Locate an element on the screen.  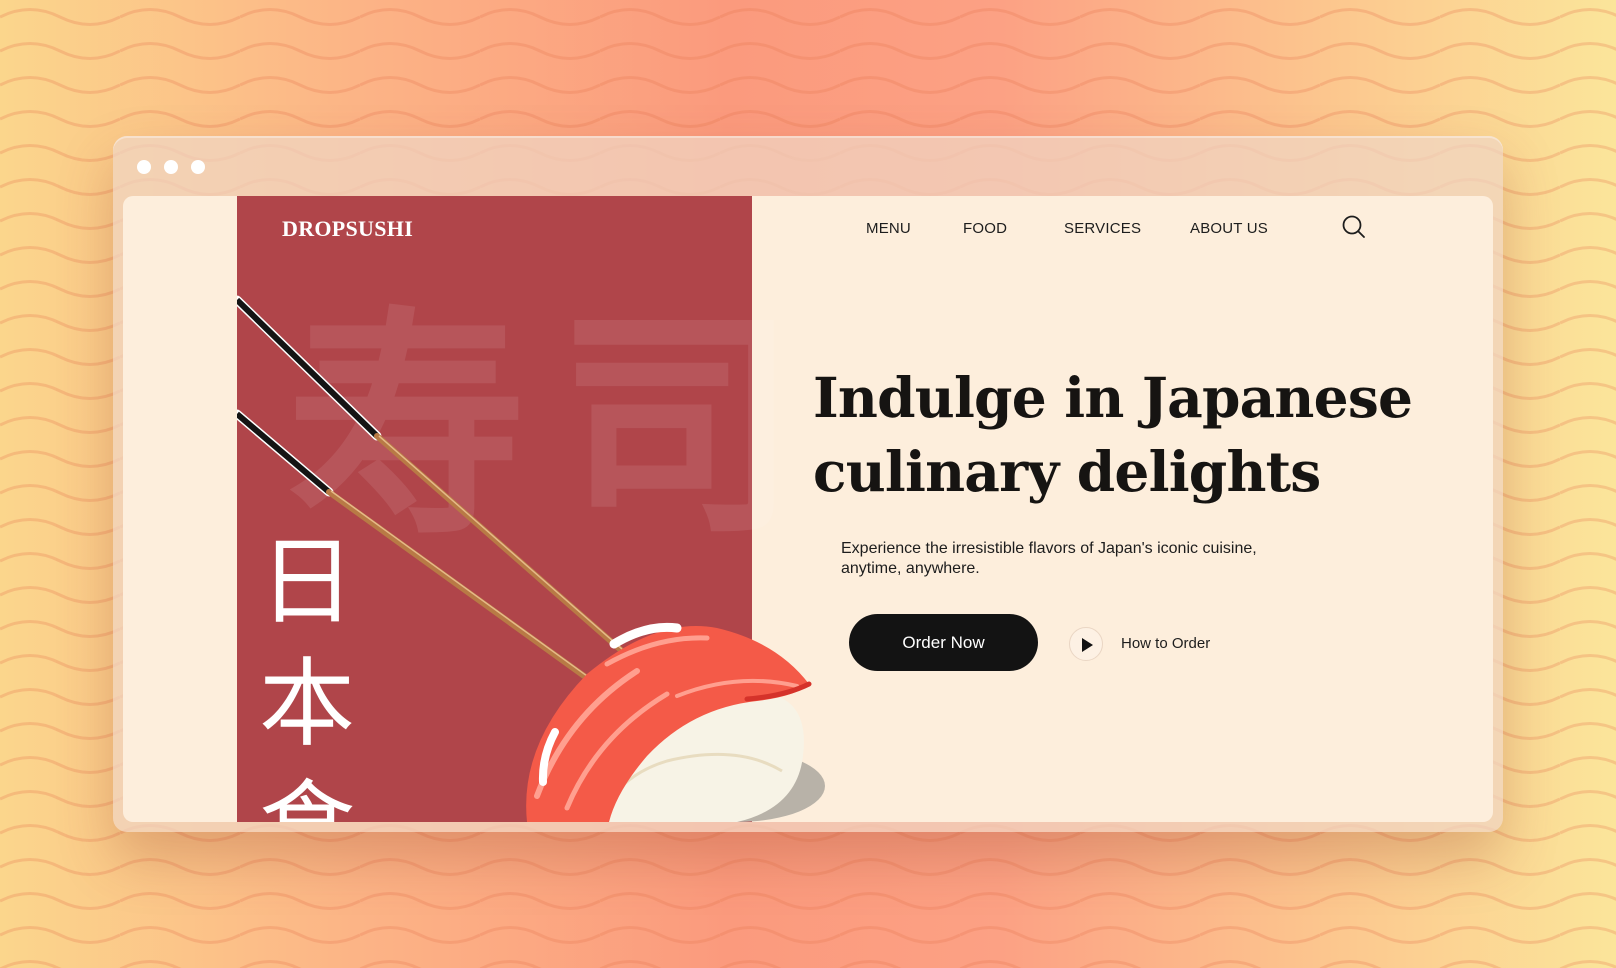
how-to-order-label: How to Order is located at coordinates (1166, 643).